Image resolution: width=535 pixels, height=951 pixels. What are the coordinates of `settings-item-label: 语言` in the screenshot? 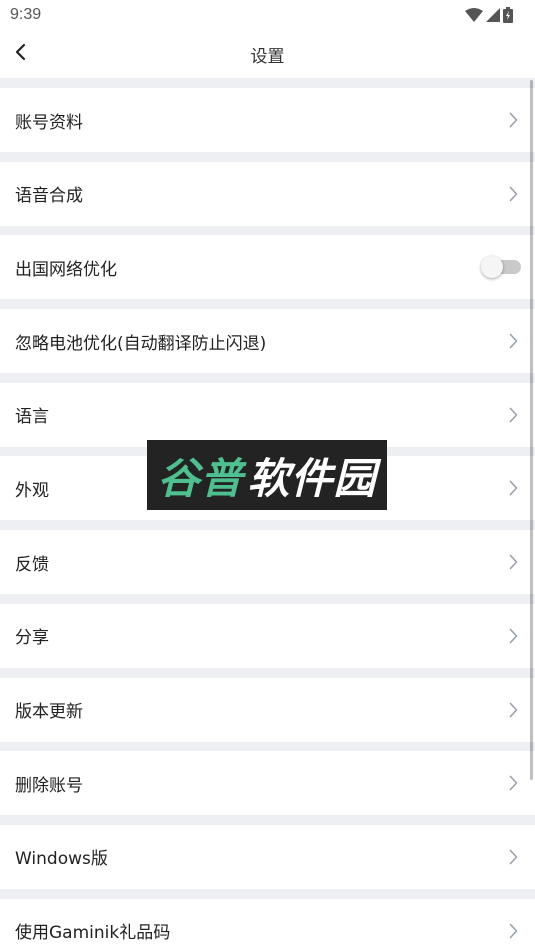 It's located at (32, 417).